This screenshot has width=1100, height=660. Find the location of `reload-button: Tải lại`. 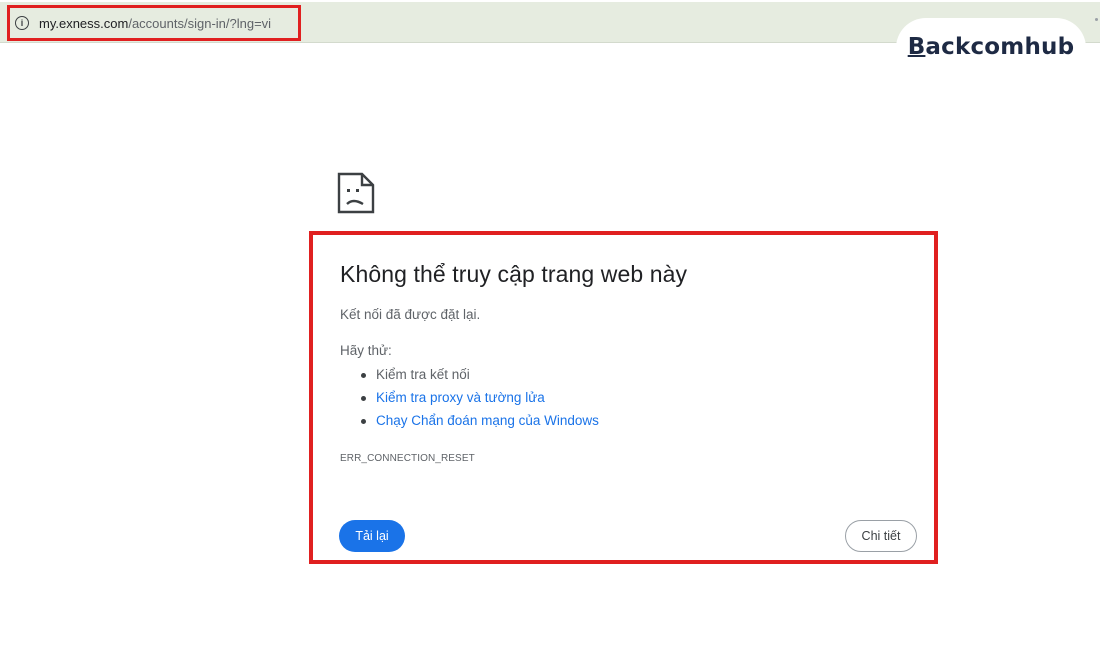

reload-button: Tải lại is located at coordinates (372, 536).